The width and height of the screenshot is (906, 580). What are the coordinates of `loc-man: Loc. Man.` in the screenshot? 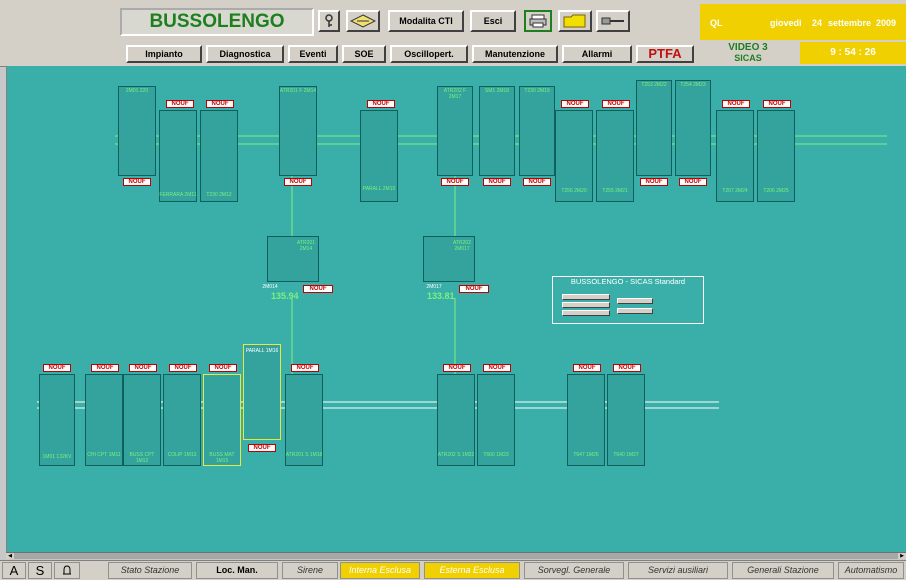 It's located at (237, 570).